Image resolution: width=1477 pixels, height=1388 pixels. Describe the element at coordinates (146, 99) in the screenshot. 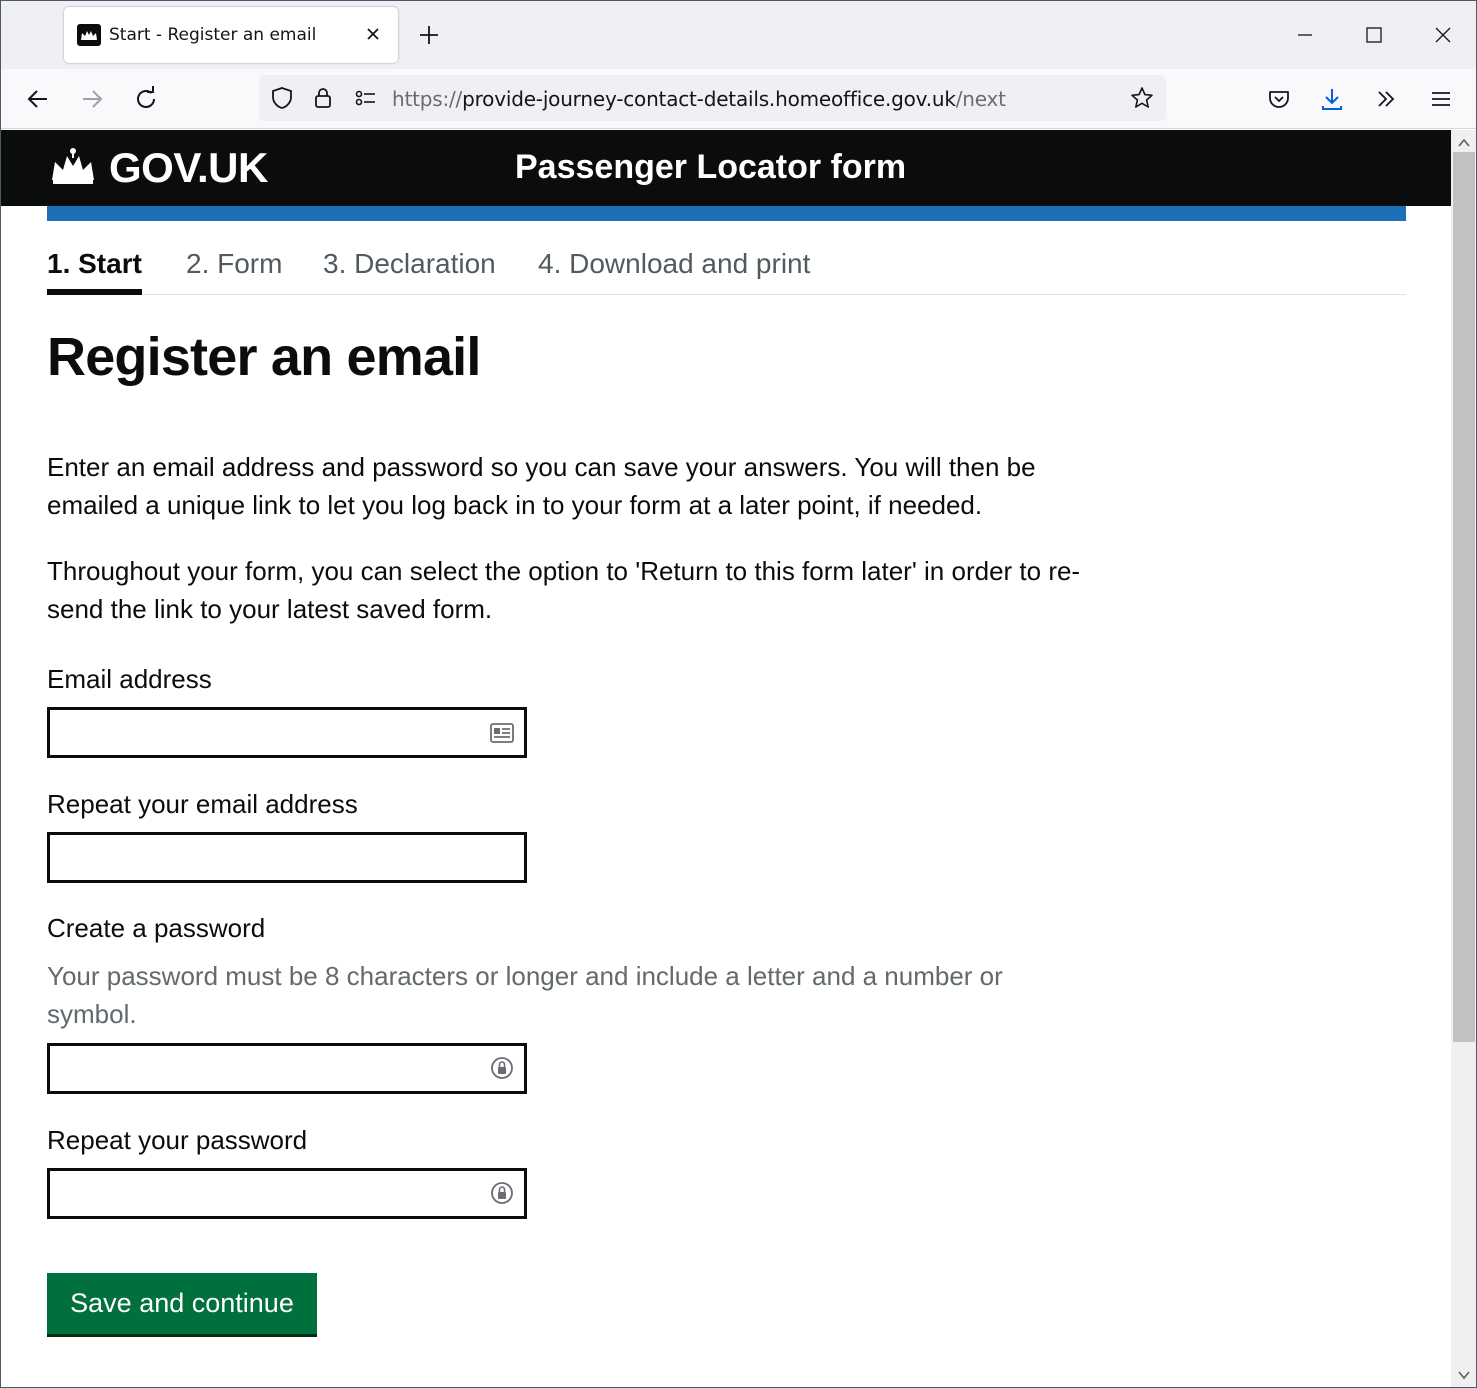

I see `reload-icon` at that location.